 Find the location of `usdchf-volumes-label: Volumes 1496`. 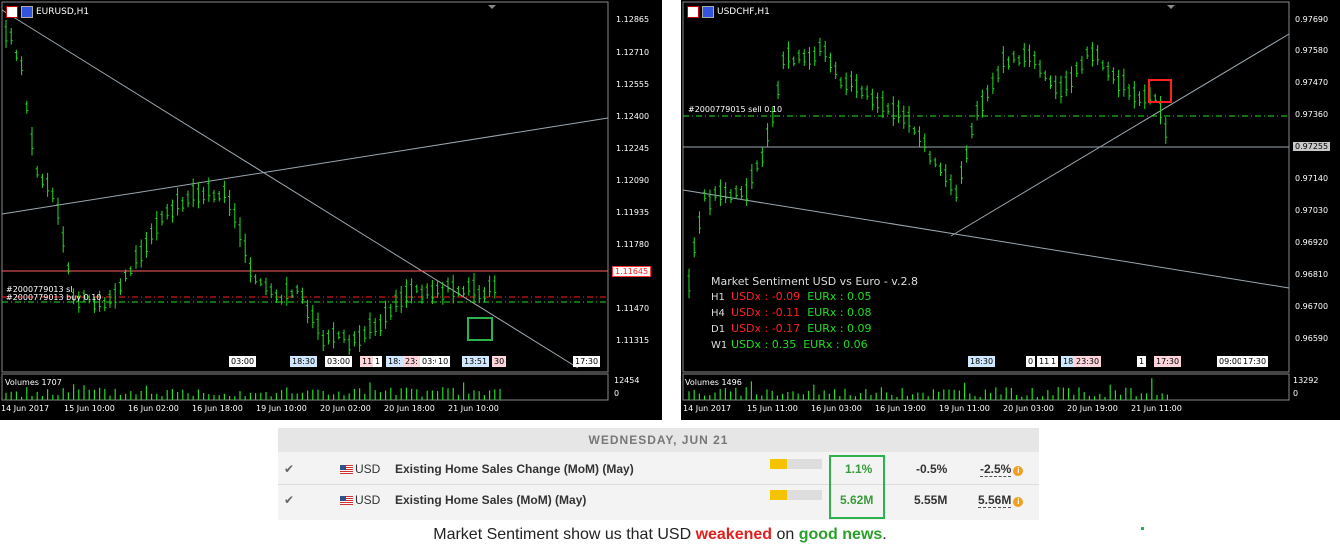

usdchf-volumes-label: Volumes 1496 is located at coordinates (713, 382).